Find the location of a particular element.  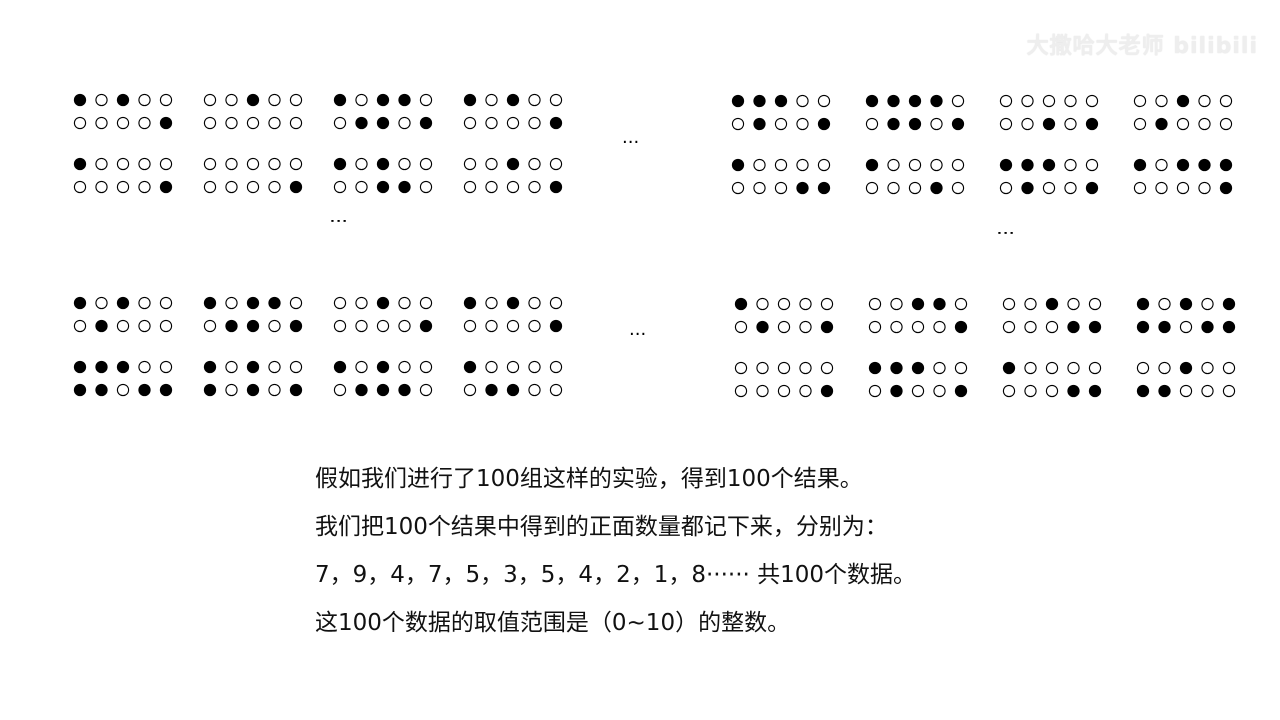

caption-line-1: 假如我们进行了100组这样的实验，得到100个结果。 is located at coordinates (589, 479).